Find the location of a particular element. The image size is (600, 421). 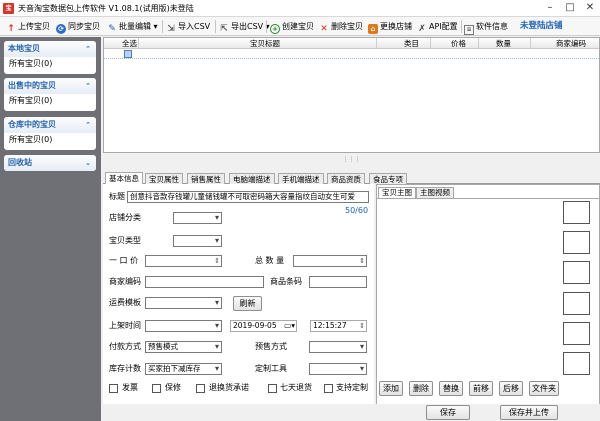

tab-pc-description: 电脑端描述 is located at coordinates (252, 178).